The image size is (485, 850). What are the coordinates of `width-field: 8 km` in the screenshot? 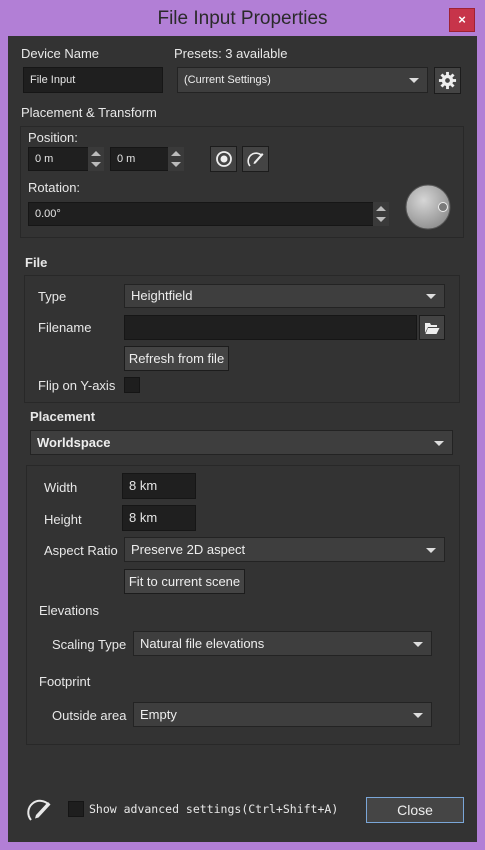 It's located at (159, 486).